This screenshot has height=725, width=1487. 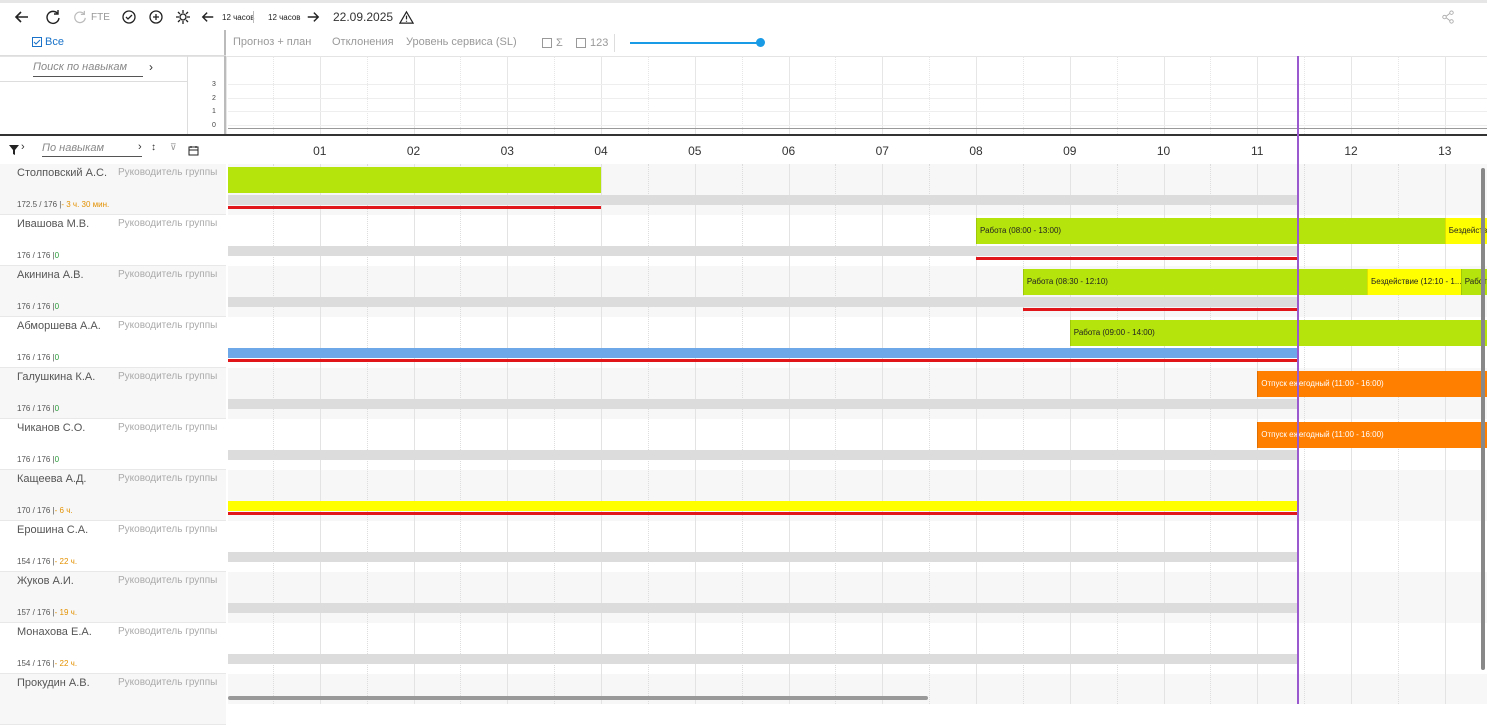 I want to click on sort-icon: ↕, so click(x=153, y=147).